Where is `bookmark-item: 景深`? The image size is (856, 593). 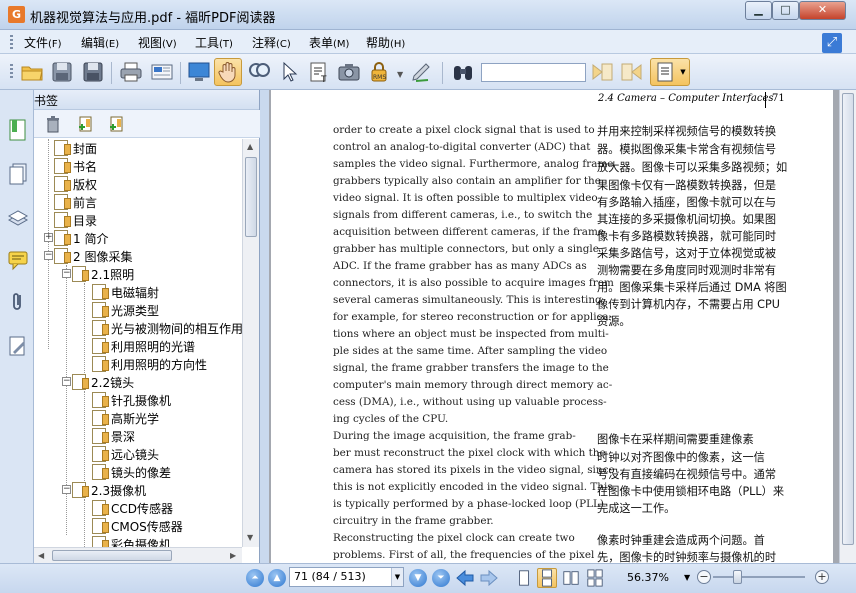 bookmark-item: 景深 is located at coordinates (113, 436).